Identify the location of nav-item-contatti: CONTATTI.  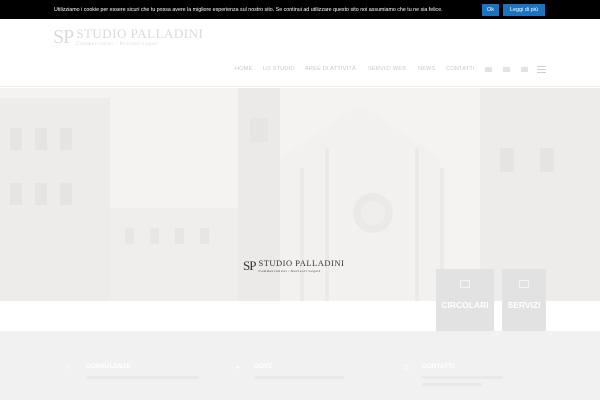
(460, 69).